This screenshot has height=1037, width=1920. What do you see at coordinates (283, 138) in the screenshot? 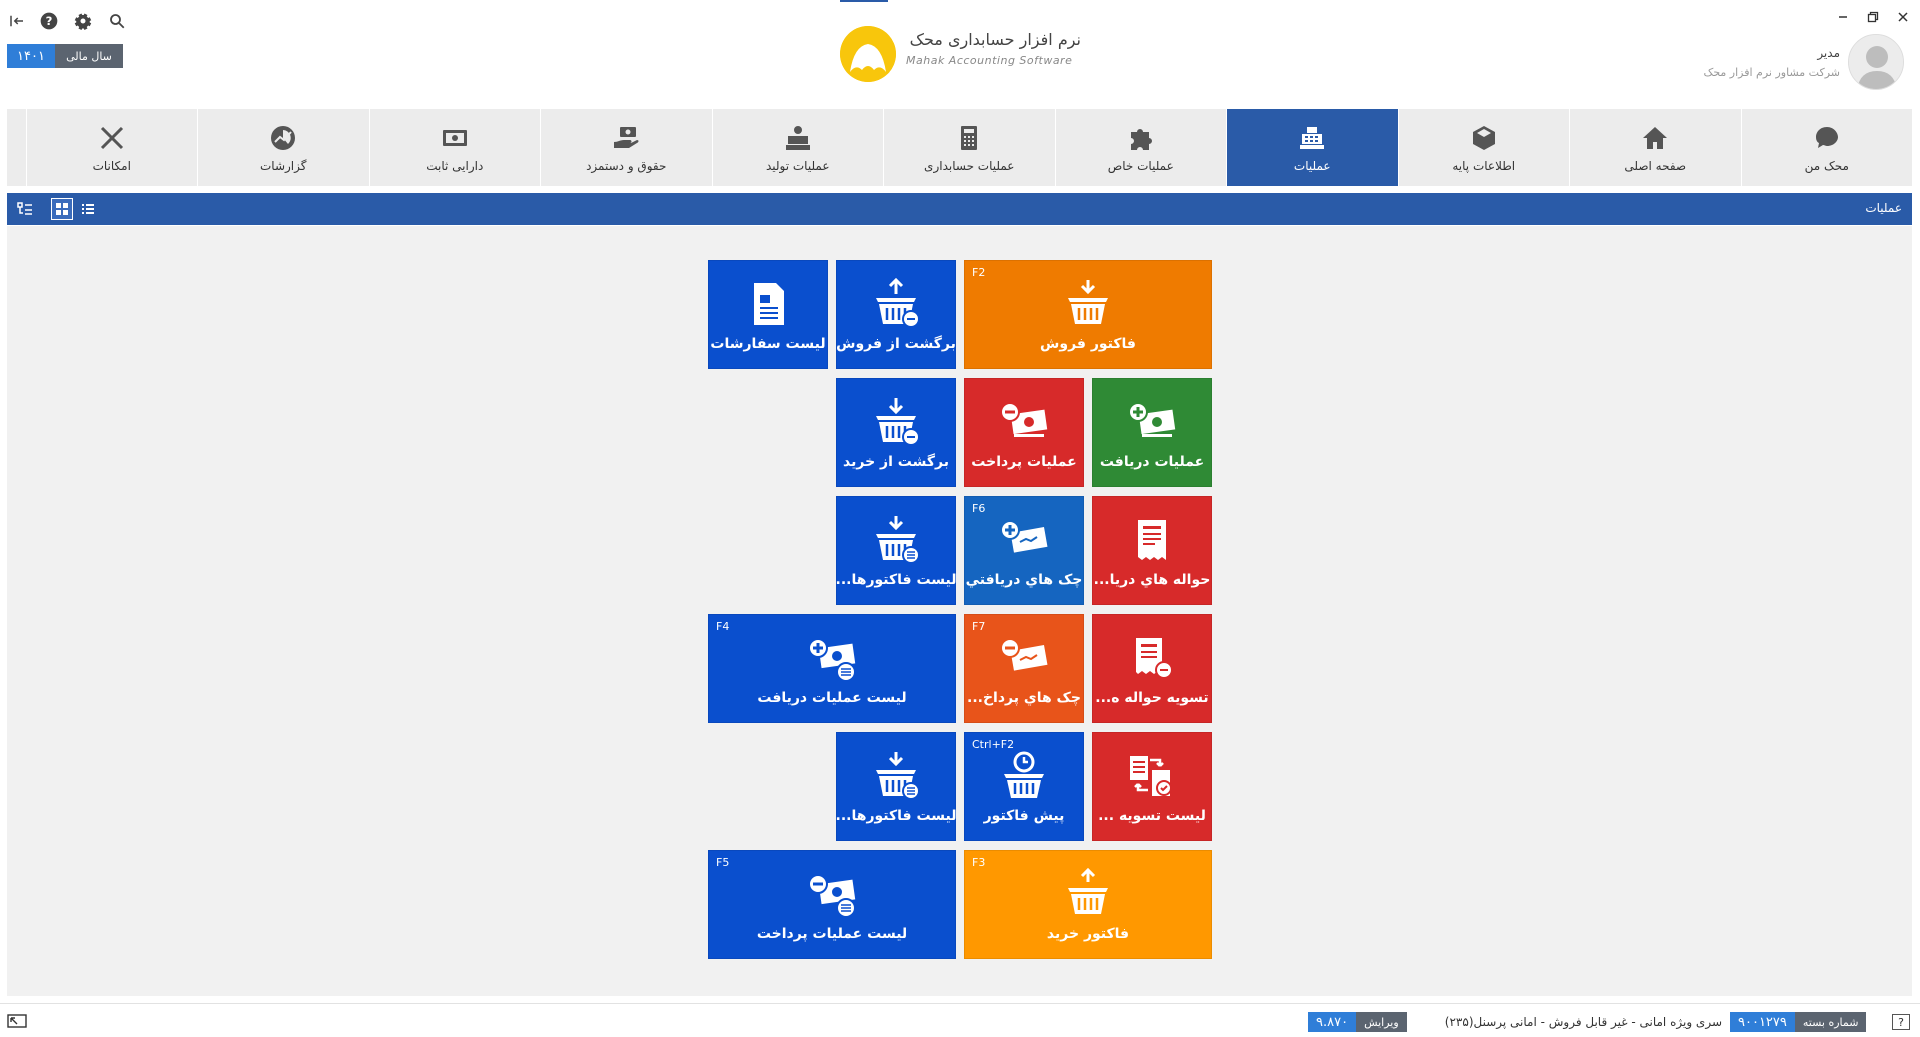
I see `chart-icon` at bounding box center [283, 138].